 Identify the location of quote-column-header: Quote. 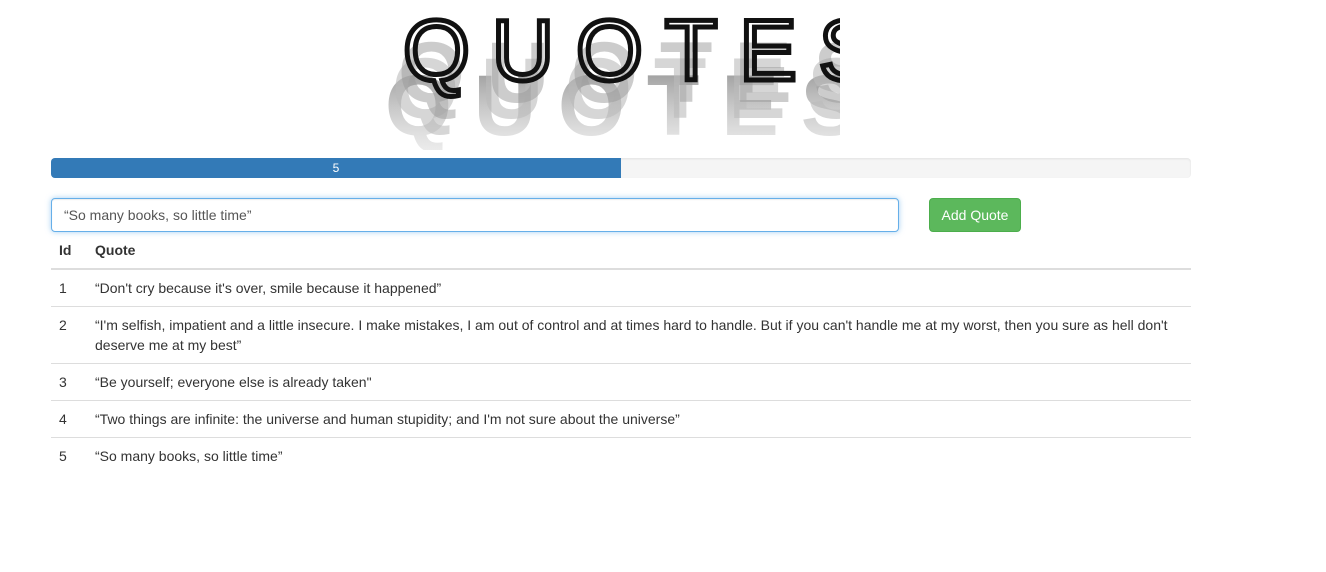
(639, 251).